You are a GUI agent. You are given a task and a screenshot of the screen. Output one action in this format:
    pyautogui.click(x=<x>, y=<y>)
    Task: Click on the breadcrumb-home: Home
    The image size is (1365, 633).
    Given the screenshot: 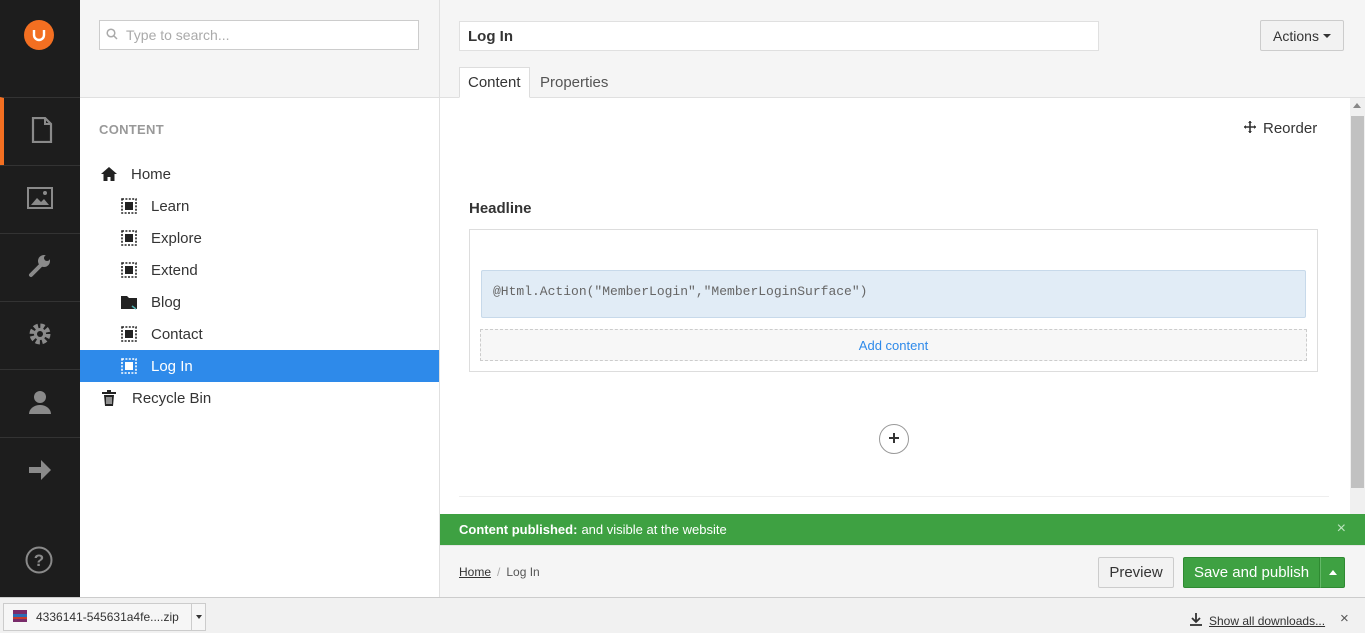 What is the action you would take?
    pyautogui.click(x=475, y=572)
    